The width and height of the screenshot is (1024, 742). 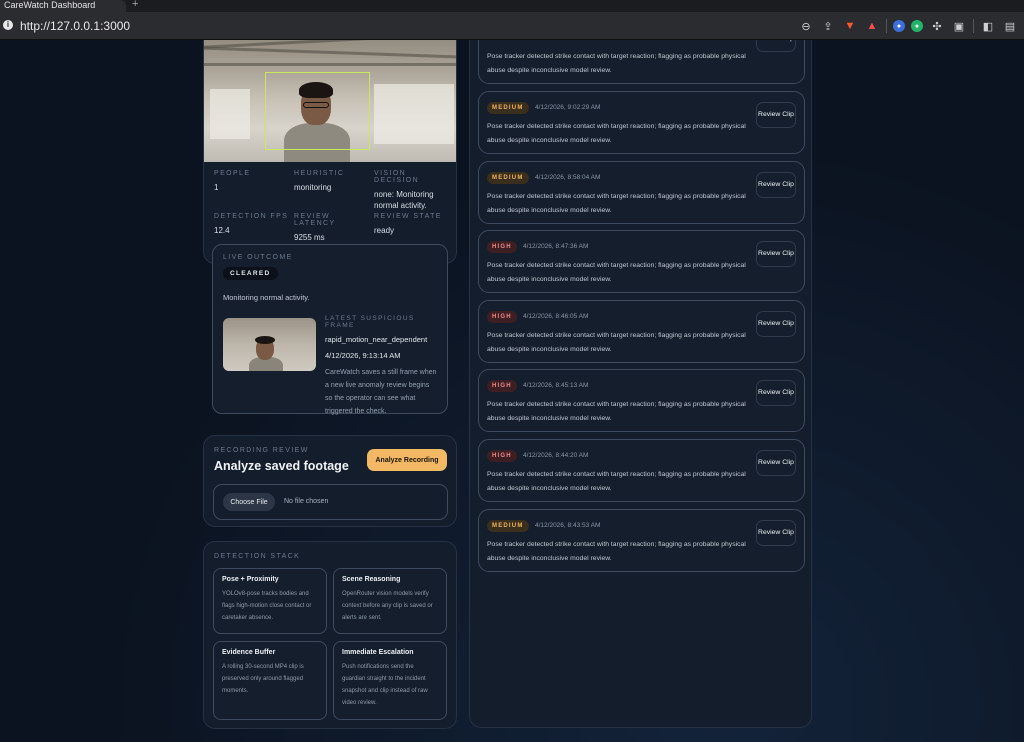 I want to click on camera-feed, so click(x=330, y=101).